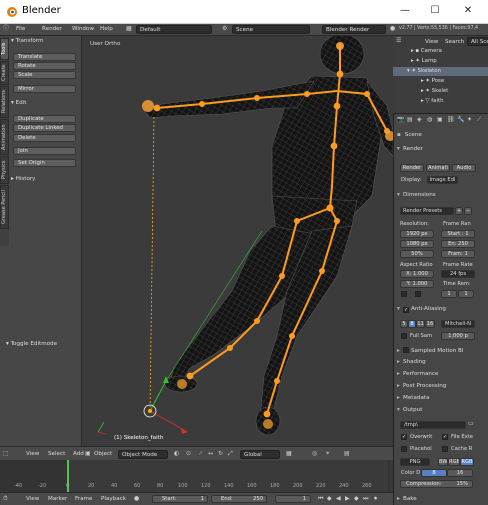 The image size is (488, 505). What do you see at coordinates (419, 120) in the screenshot?
I see `scene-tab-icon: ◈` at bounding box center [419, 120].